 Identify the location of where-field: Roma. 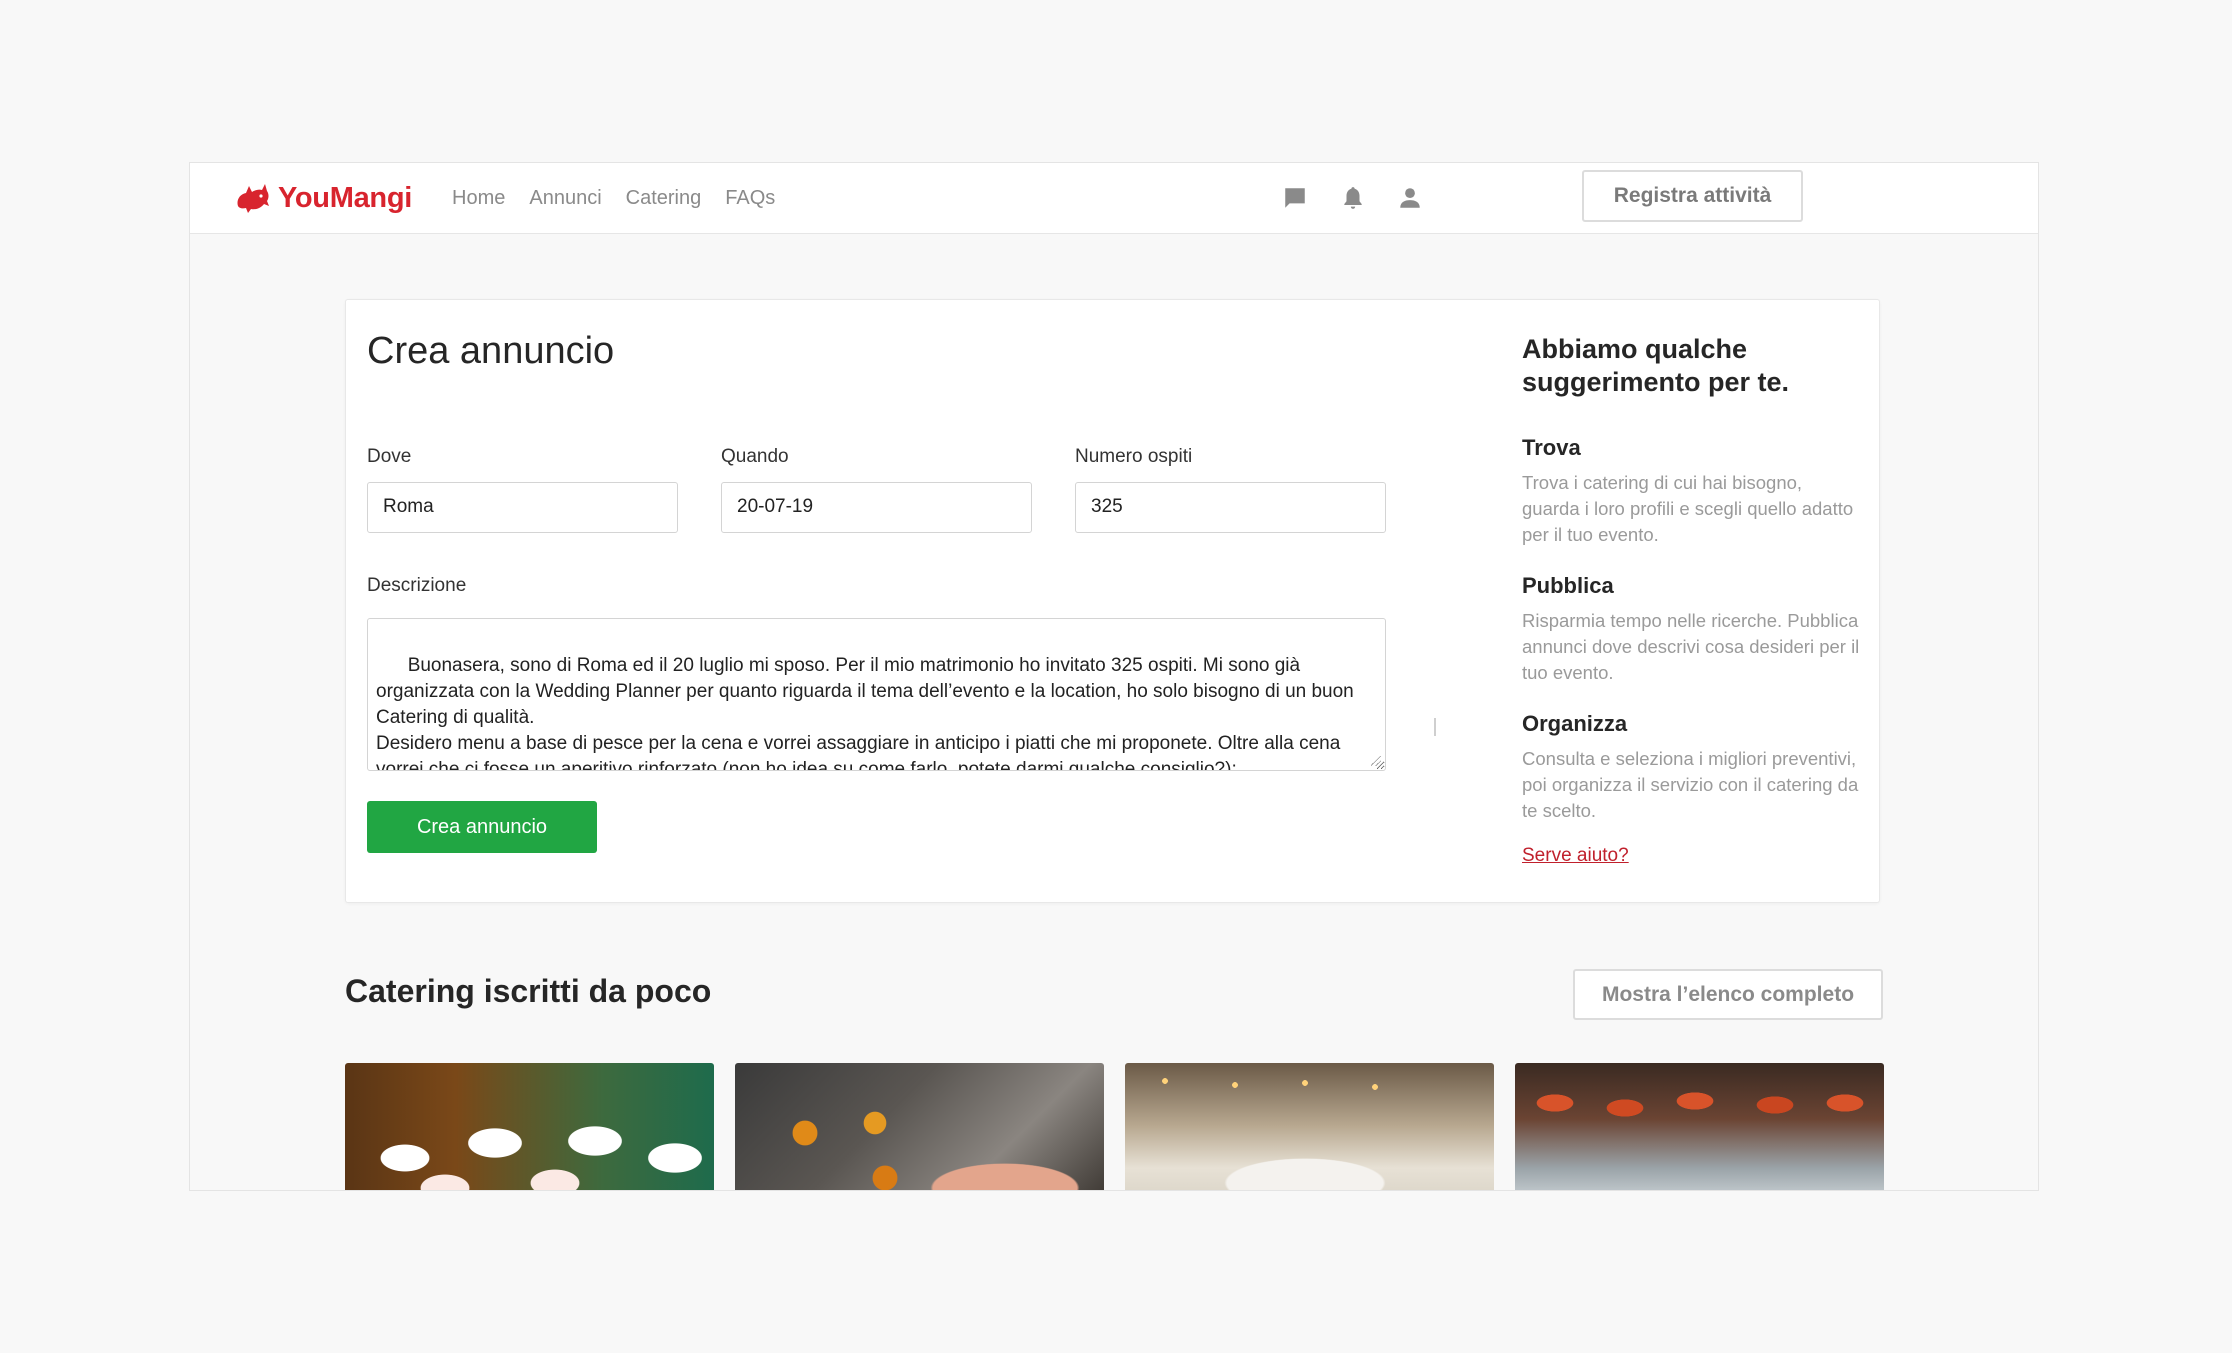
(522, 507).